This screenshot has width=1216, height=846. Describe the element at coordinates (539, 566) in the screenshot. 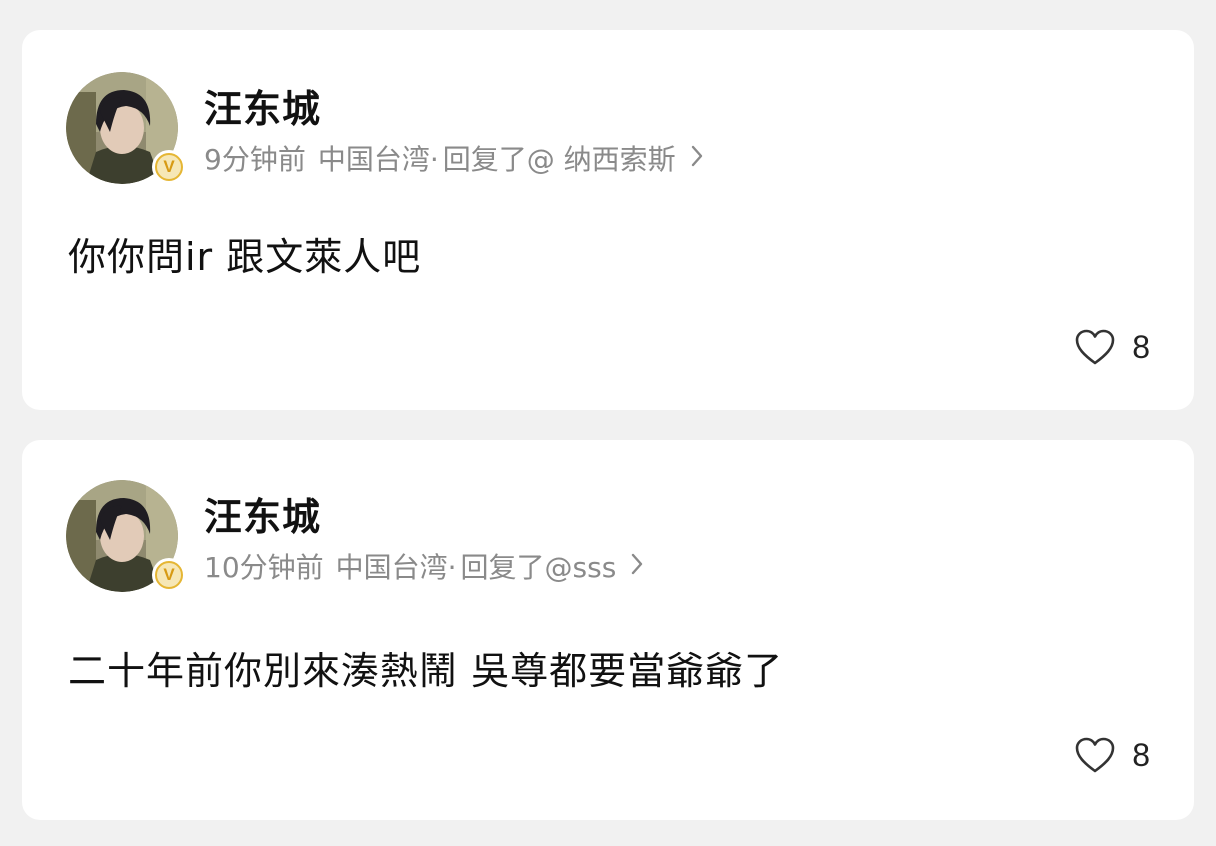

I see `reply-target-link: 回复了@sss` at that location.